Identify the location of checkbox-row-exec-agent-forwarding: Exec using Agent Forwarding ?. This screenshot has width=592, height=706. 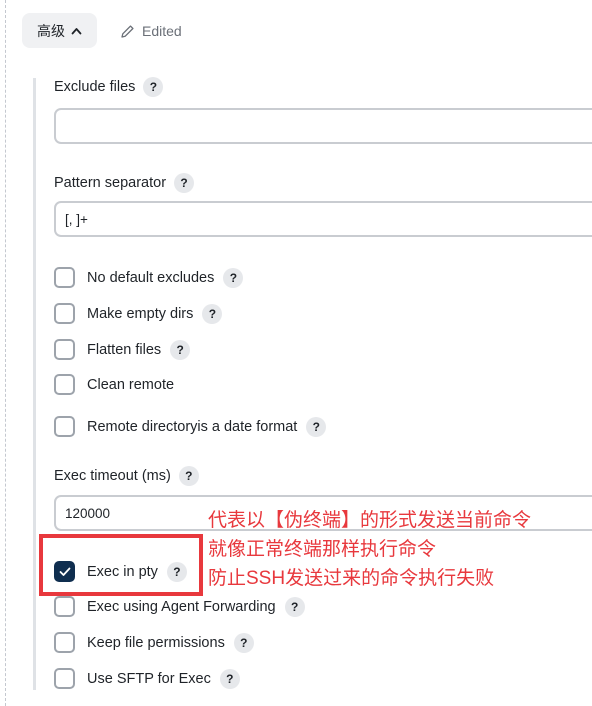
(179, 606).